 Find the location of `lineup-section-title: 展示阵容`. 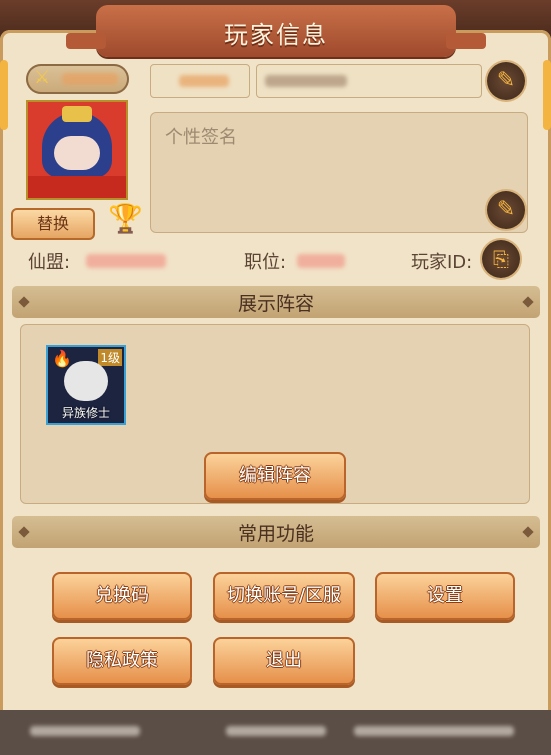

lineup-section-title: 展示阵容 is located at coordinates (275, 304).